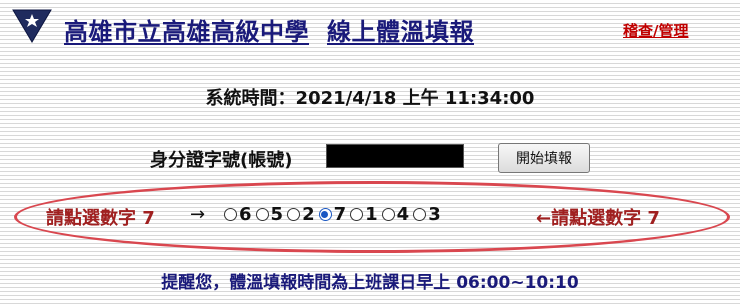 The image size is (740, 304). I want to click on number-option: 1, so click(364, 214).